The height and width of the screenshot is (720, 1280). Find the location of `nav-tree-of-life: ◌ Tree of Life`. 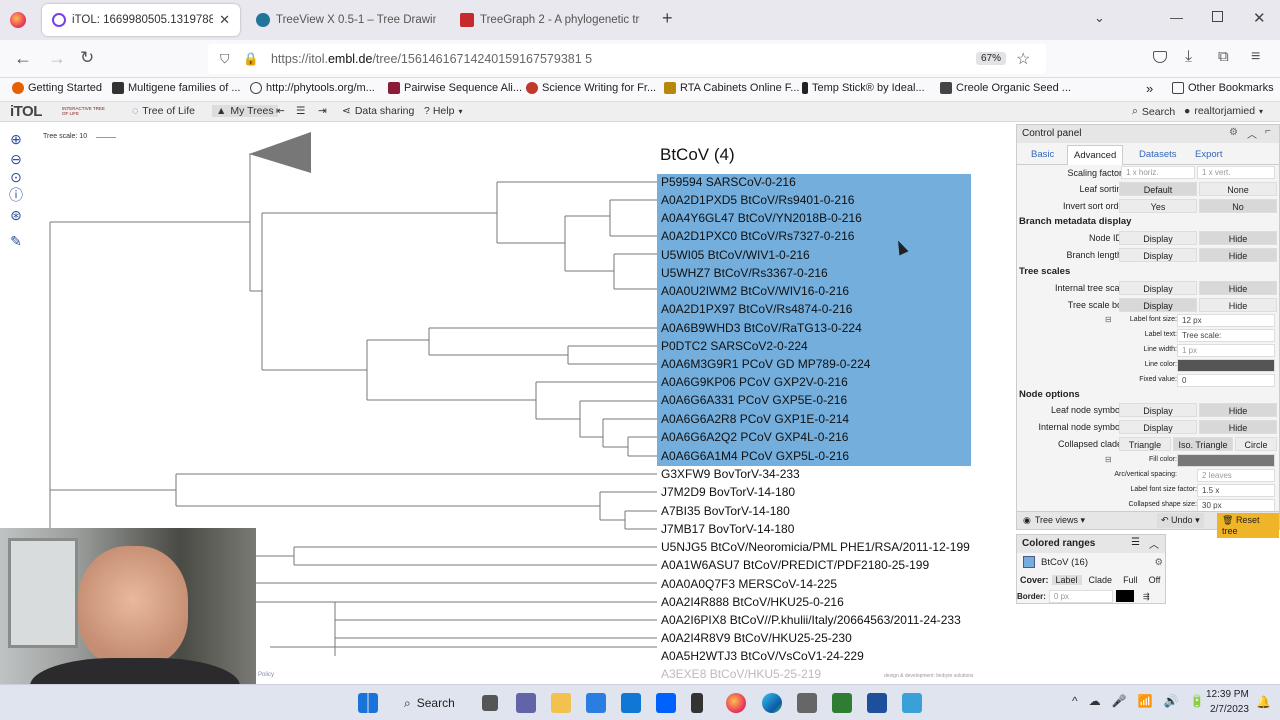

nav-tree-of-life: ◌ Tree of Life is located at coordinates (163, 111).